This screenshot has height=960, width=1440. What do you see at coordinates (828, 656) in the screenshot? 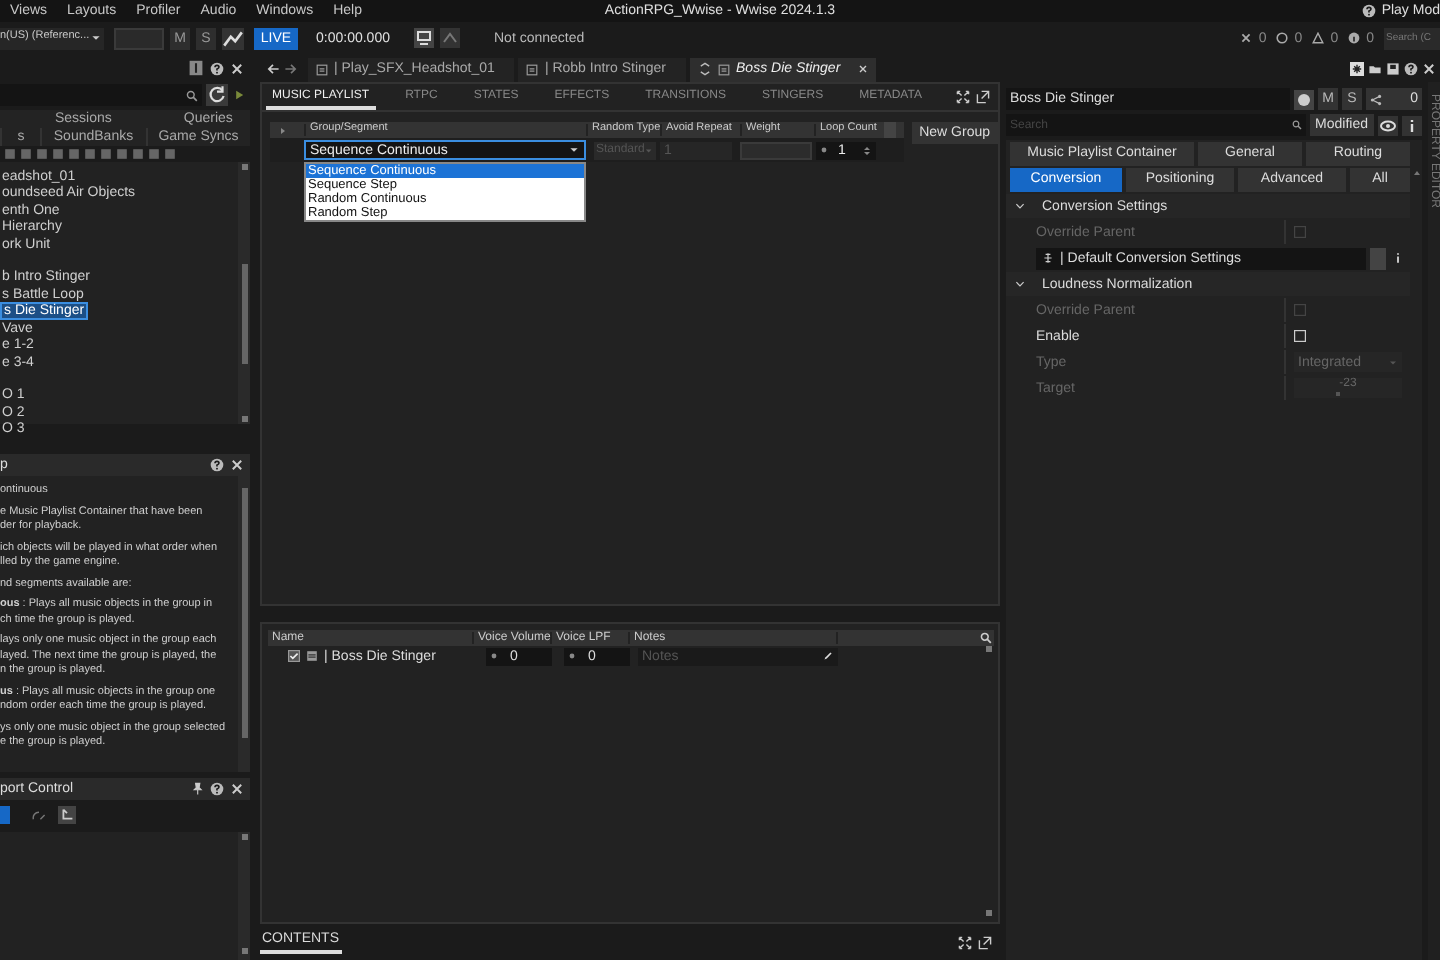
I see `pencil-icon` at bounding box center [828, 656].